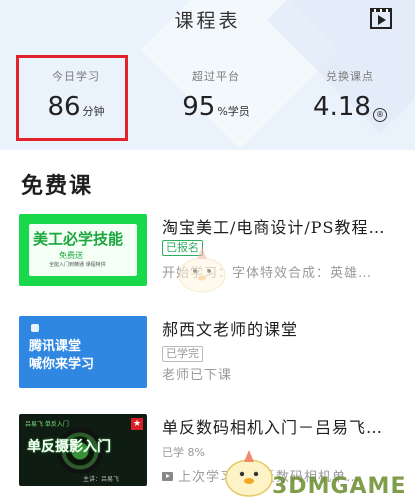 The width and height of the screenshot is (415, 504). What do you see at coordinates (379, 115) in the screenshot?
I see `coin-icon: ®` at bounding box center [379, 115].